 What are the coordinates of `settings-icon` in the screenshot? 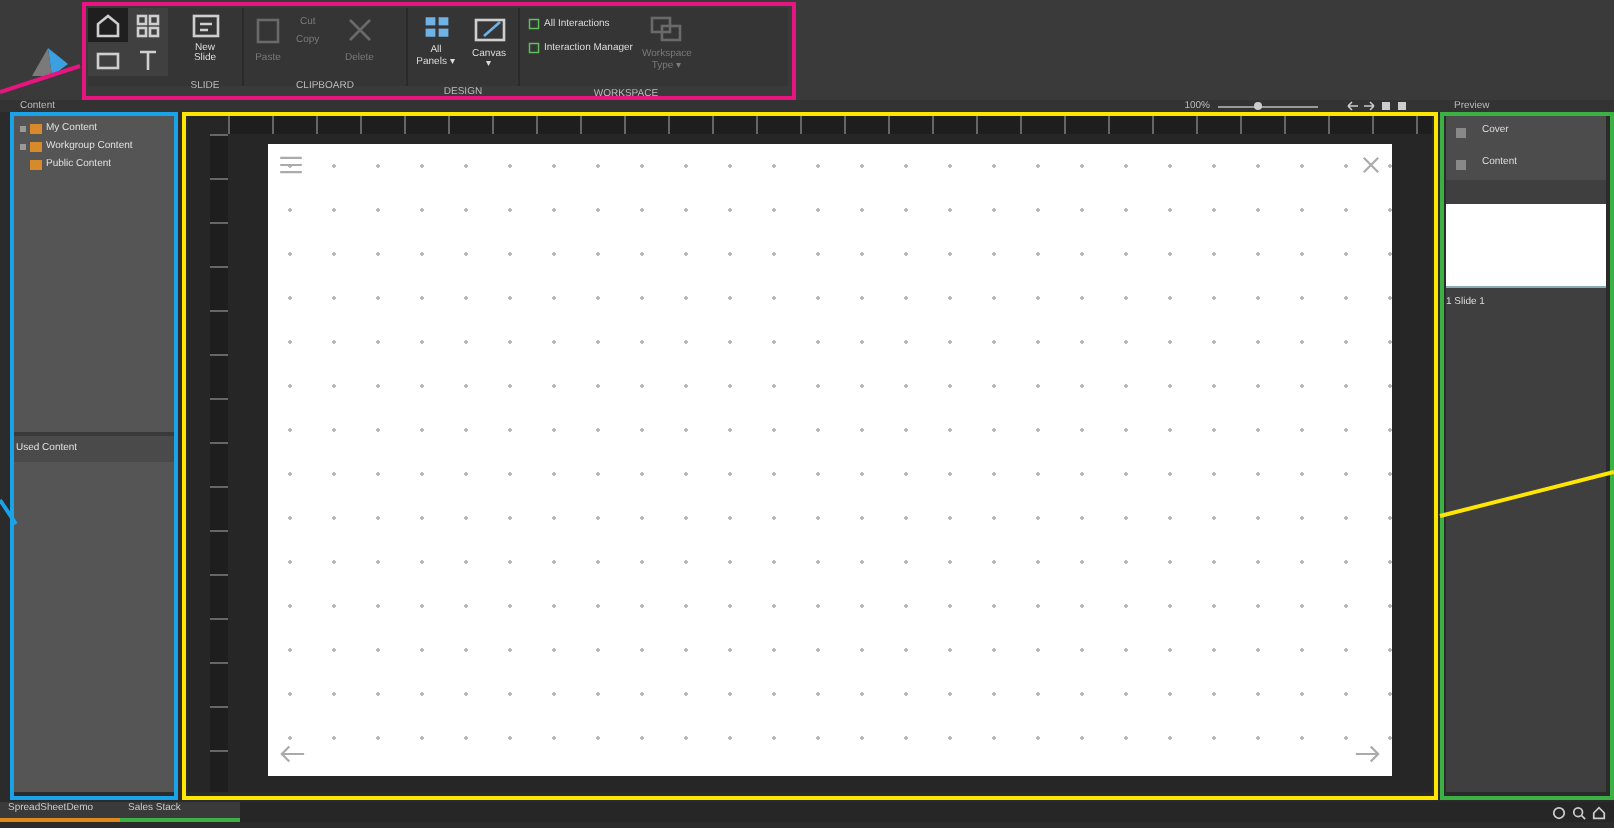 It's located at (1559, 812).